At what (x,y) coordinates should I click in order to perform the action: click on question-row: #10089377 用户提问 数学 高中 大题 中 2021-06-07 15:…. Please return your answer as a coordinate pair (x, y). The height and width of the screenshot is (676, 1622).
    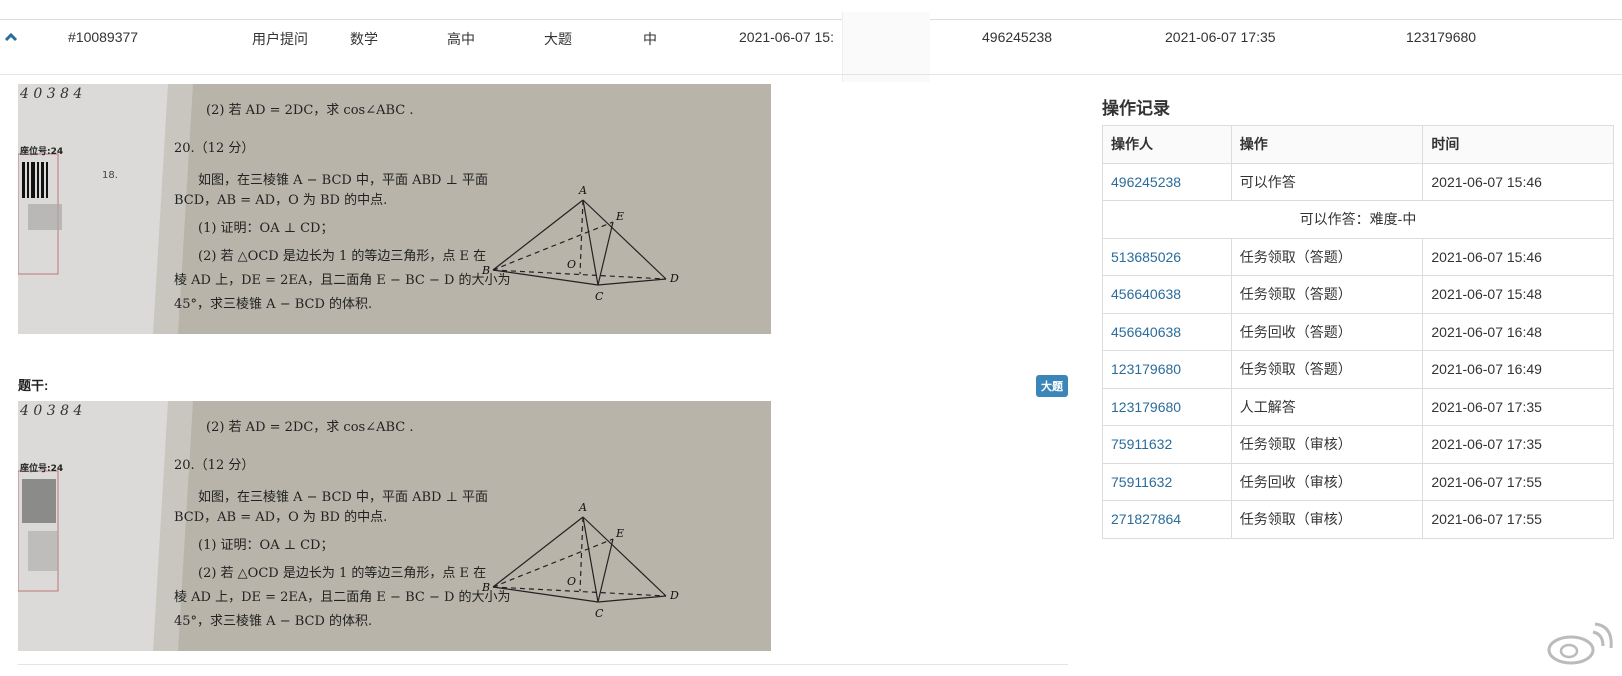
    Looking at the image, I should click on (811, 41).